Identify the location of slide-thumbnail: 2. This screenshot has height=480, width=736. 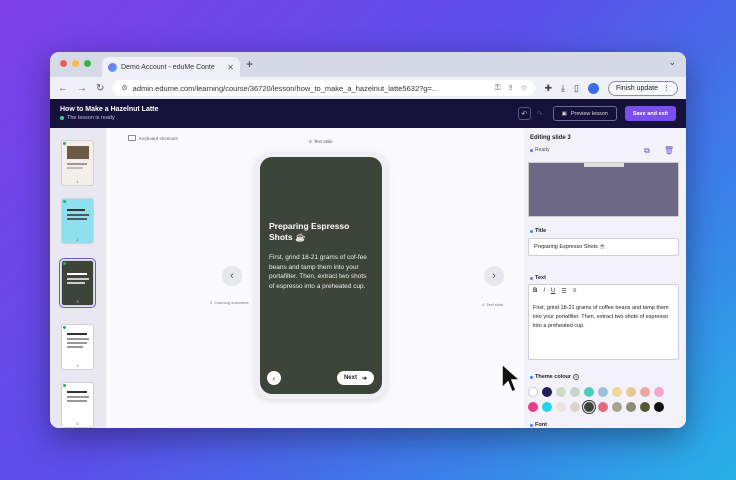
(77, 221).